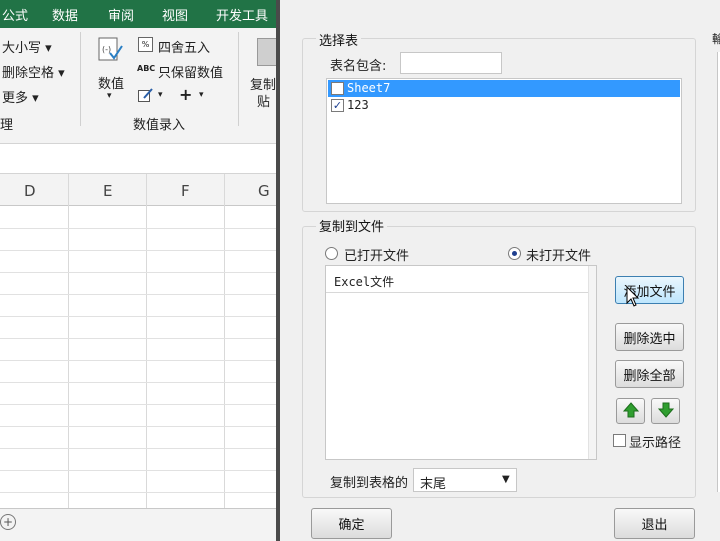  What do you see at coordinates (20, 96) in the screenshot?
I see `more-button: 更多 ▾` at bounding box center [20, 96].